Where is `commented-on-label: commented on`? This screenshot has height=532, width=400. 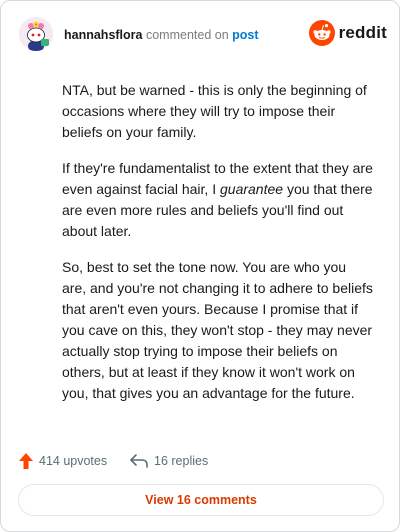 commented-on-label: commented on is located at coordinates (187, 35).